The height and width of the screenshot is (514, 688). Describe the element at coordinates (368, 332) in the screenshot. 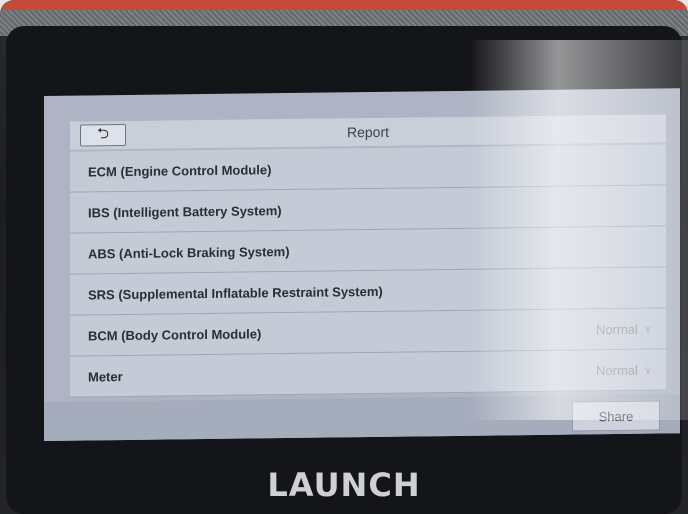

I see `report-item-bcm: BCM (Body Control Module) Normal ∨` at that location.